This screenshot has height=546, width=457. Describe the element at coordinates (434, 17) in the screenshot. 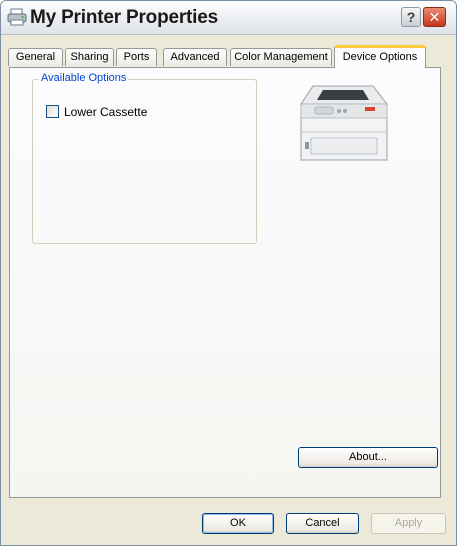

I see `close-button: ✕` at that location.